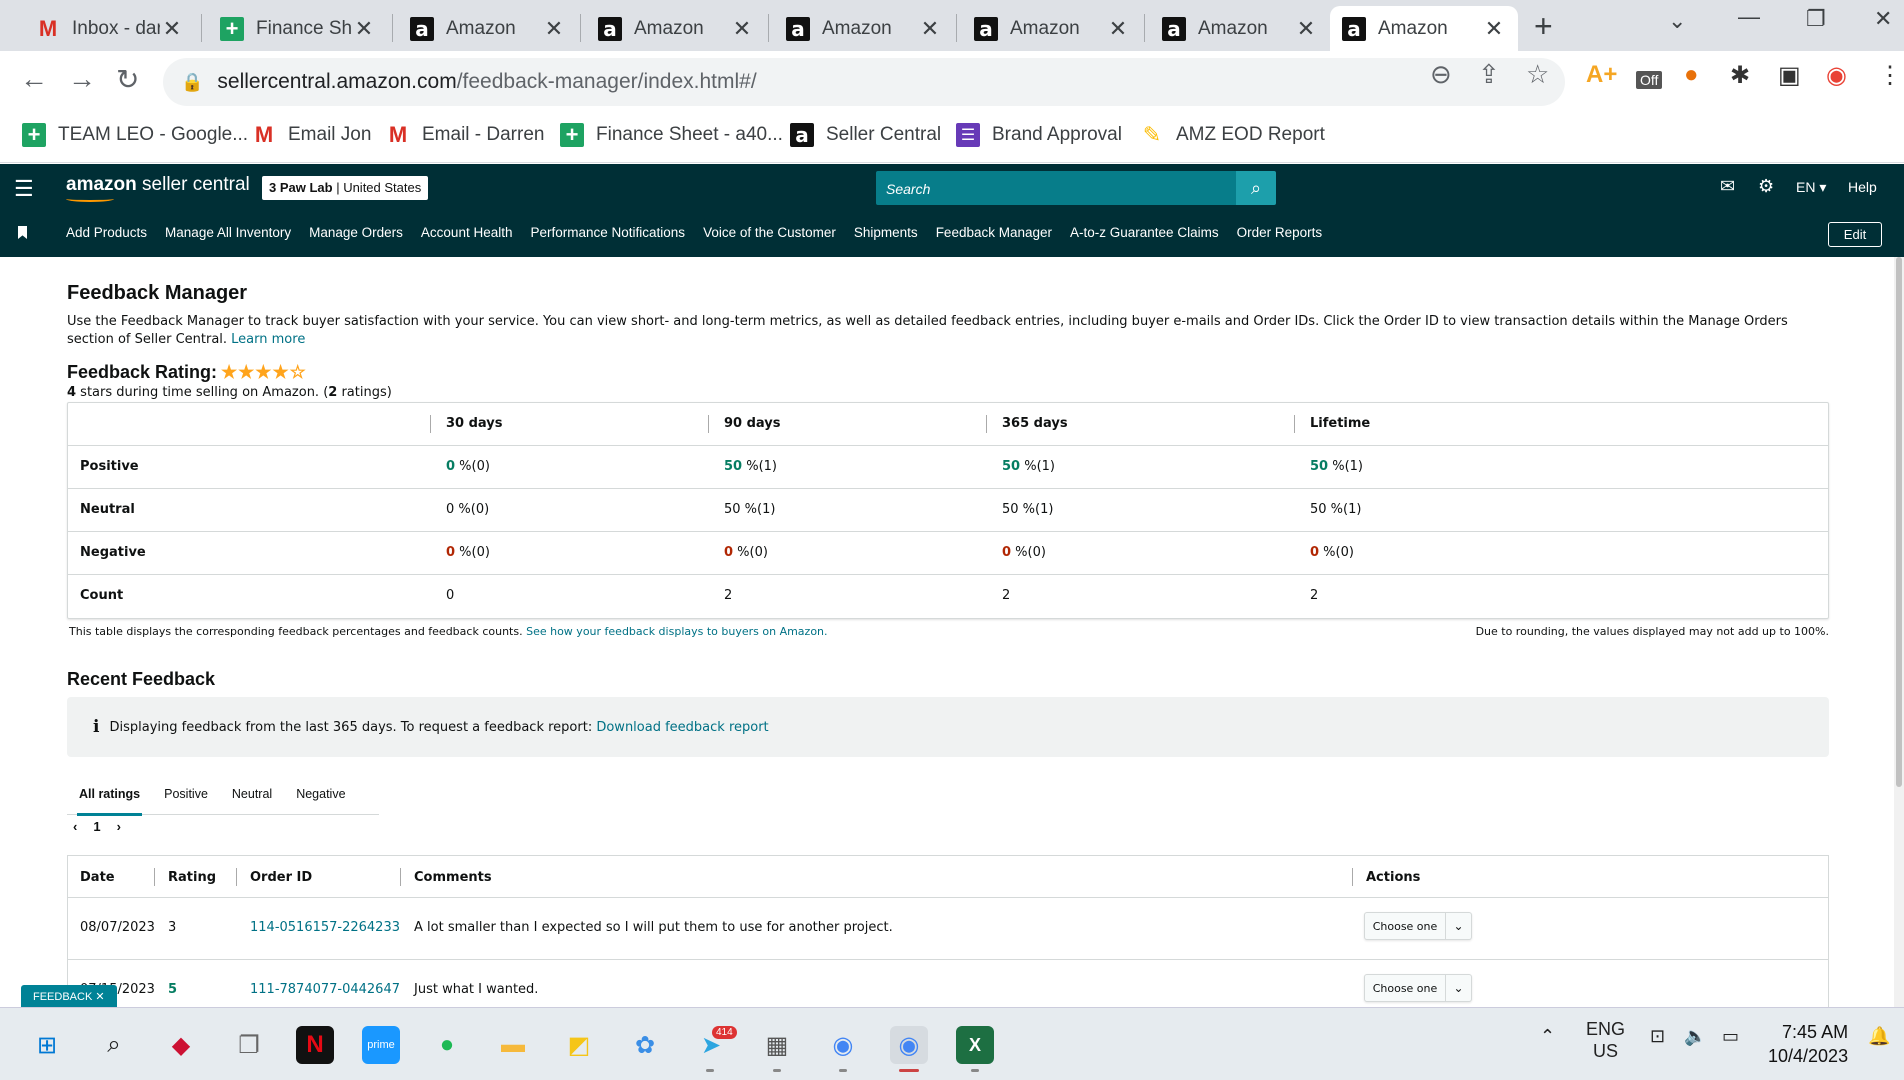 The image size is (1904, 1080). What do you see at coordinates (1740, 75) in the screenshot?
I see `puzzle-extensions-icon: ✱` at bounding box center [1740, 75].